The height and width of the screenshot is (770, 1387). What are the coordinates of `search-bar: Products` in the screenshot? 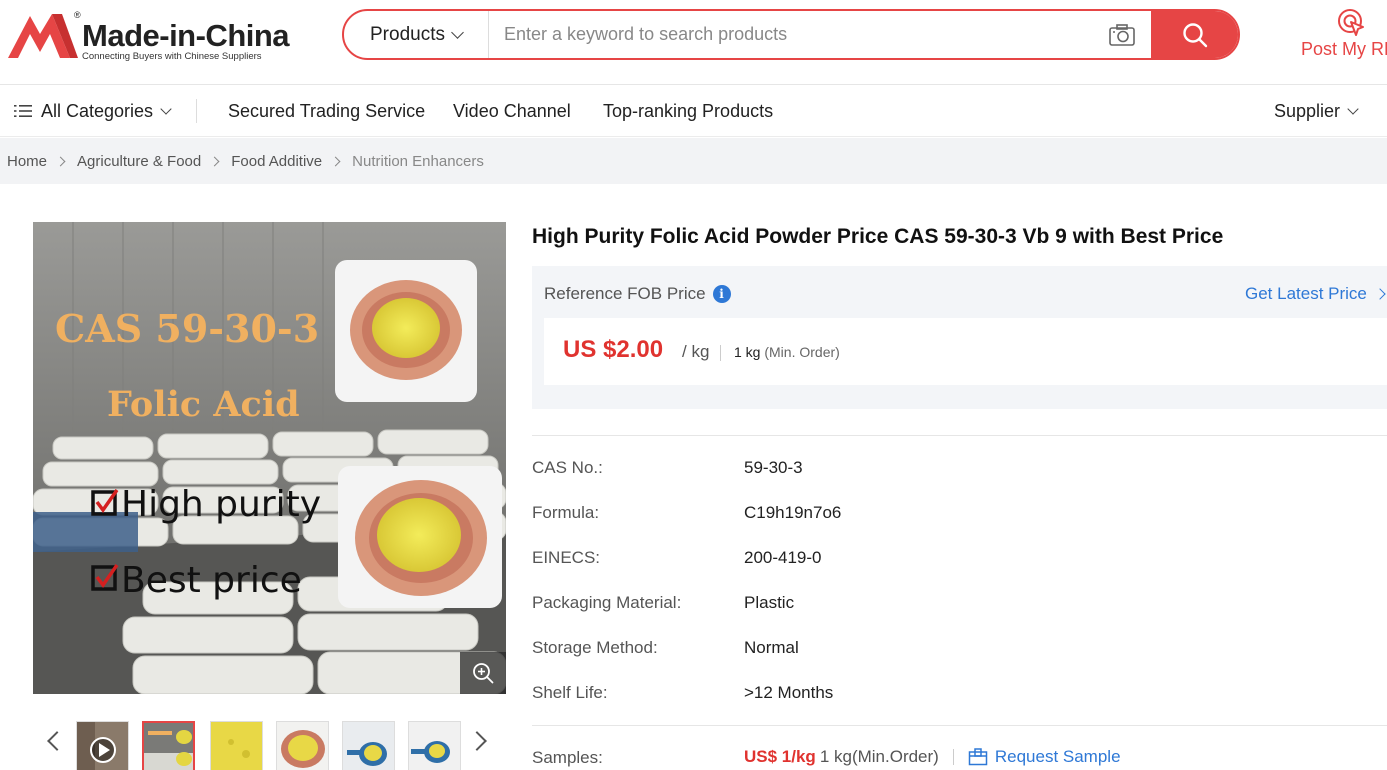 It's located at (791, 34).